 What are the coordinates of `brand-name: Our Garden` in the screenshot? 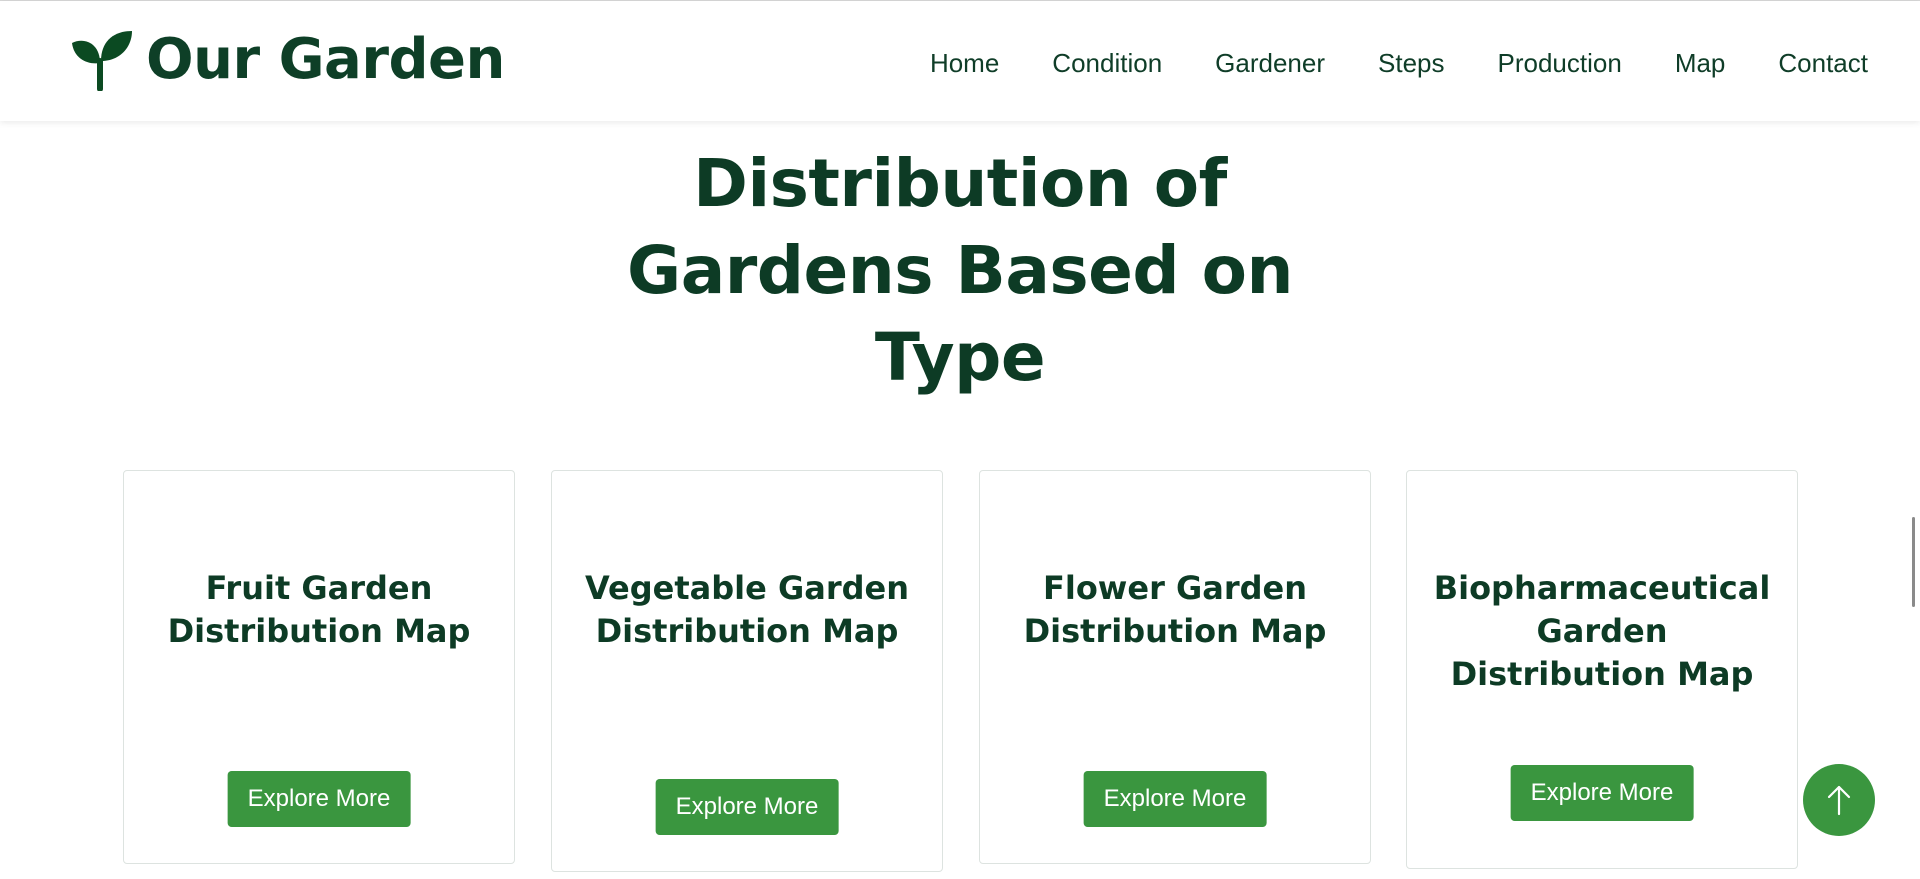 It's located at (325, 59).